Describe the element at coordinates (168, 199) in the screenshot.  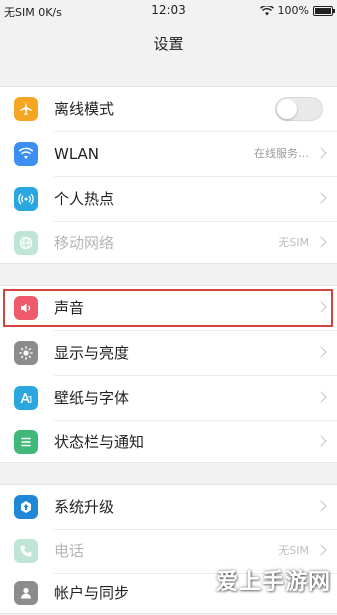
I see `row-hotspot: 个人热点` at that location.